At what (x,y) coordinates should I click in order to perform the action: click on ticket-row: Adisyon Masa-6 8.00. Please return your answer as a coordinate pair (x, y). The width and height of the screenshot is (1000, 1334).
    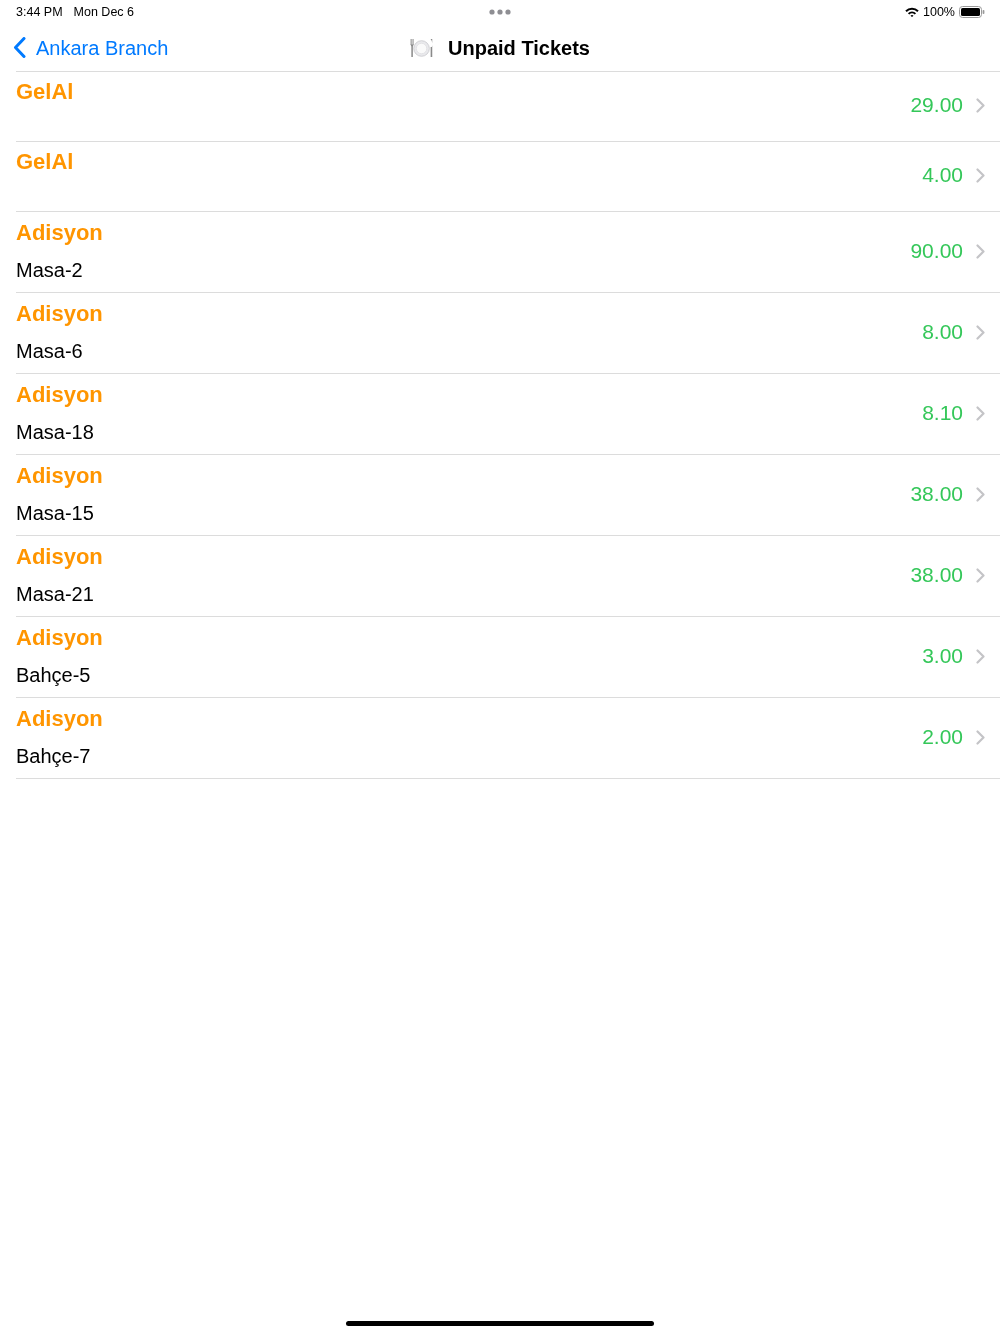
    Looking at the image, I should click on (508, 333).